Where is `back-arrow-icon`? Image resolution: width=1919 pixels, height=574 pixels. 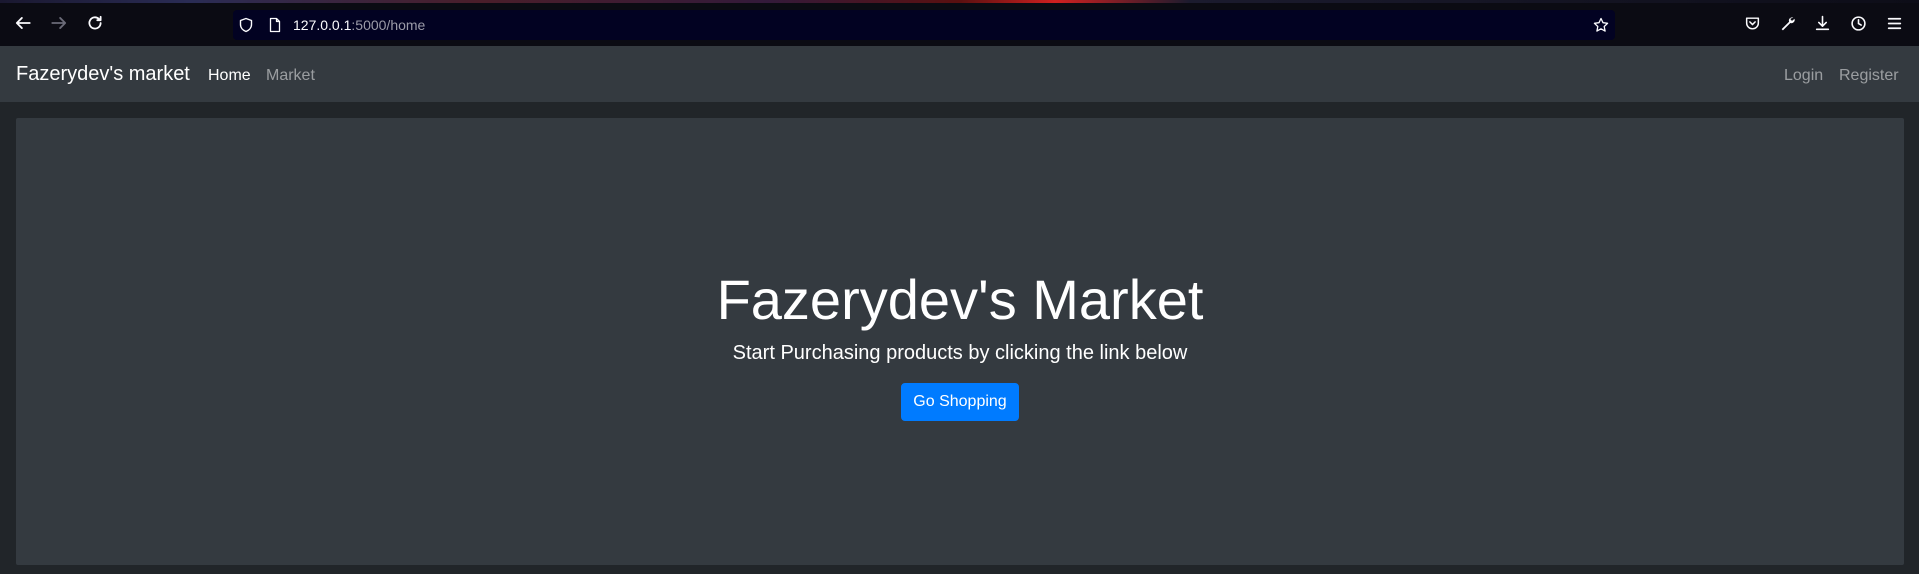
back-arrow-icon is located at coordinates (23, 23).